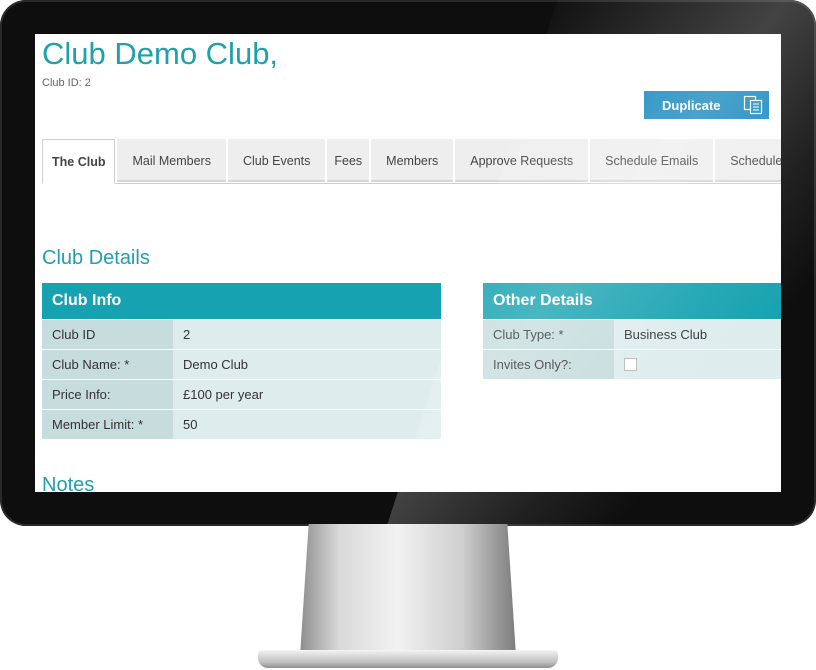 This screenshot has height=670, width=816. What do you see at coordinates (548, 364) in the screenshot?
I see `field-label: Invites Only?:` at bounding box center [548, 364].